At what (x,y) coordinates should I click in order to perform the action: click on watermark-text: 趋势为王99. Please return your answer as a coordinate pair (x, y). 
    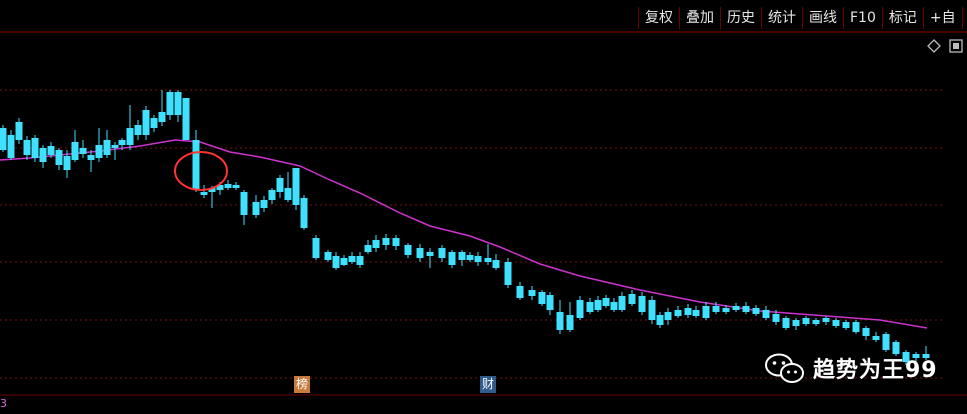
    Looking at the image, I should click on (875, 370).